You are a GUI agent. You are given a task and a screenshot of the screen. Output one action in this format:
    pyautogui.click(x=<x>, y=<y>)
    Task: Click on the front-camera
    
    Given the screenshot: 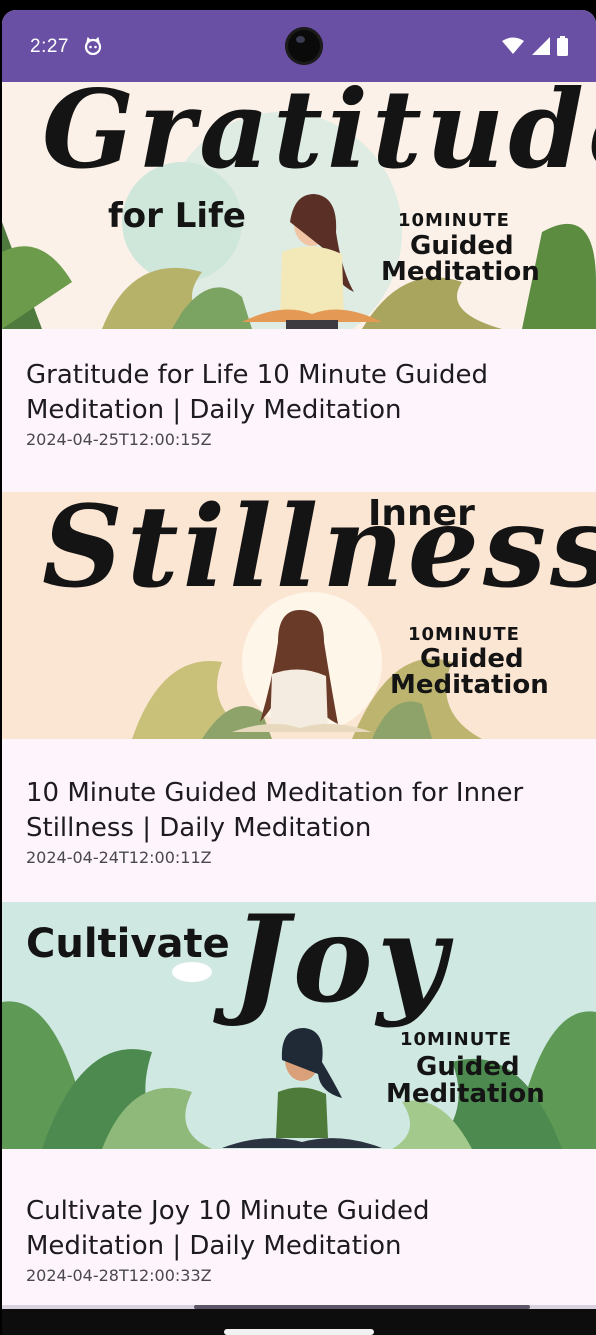 What is the action you would take?
    pyautogui.click(x=304, y=46)
    